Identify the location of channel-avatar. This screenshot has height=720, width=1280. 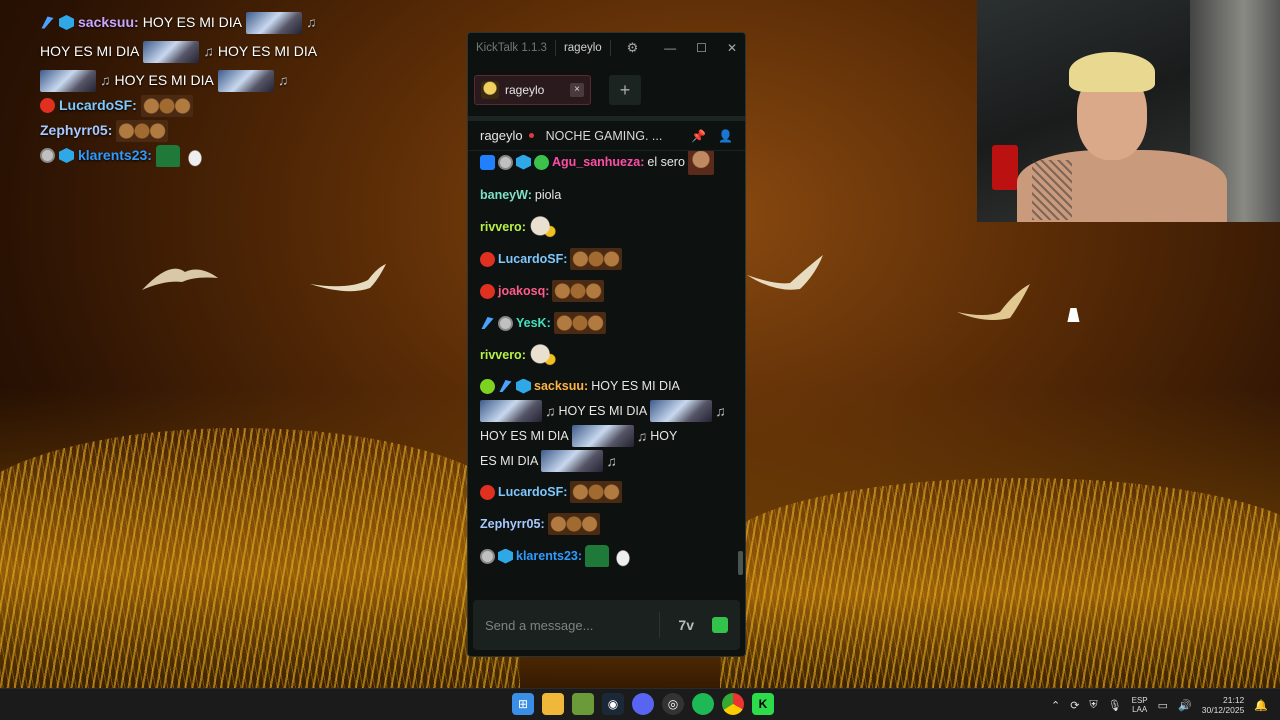
(490, 89).